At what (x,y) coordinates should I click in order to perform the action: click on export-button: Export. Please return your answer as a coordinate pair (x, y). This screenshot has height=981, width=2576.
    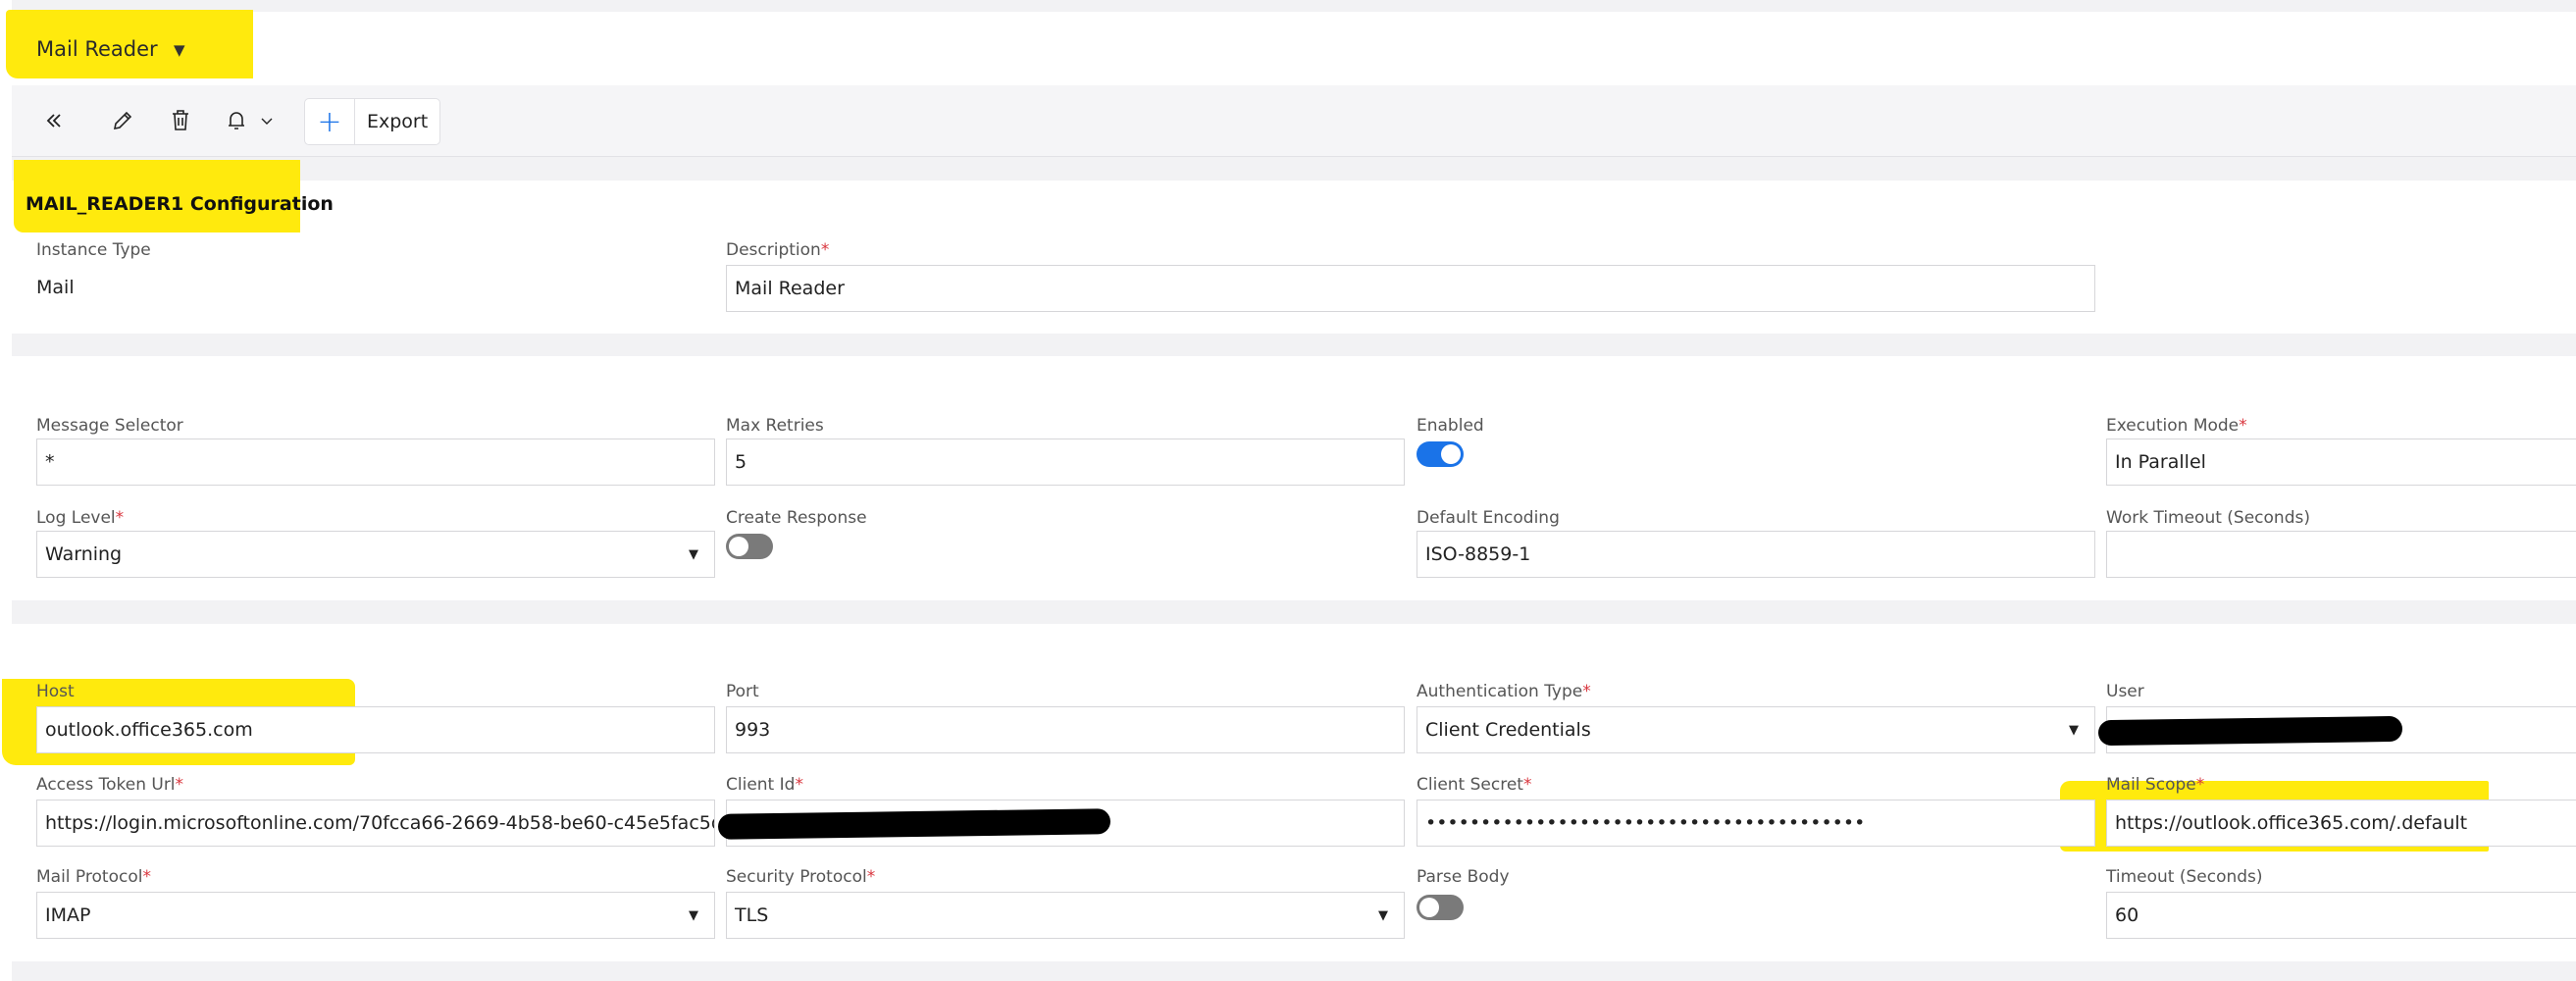
    Looking at the image, I should click on (397, 121).